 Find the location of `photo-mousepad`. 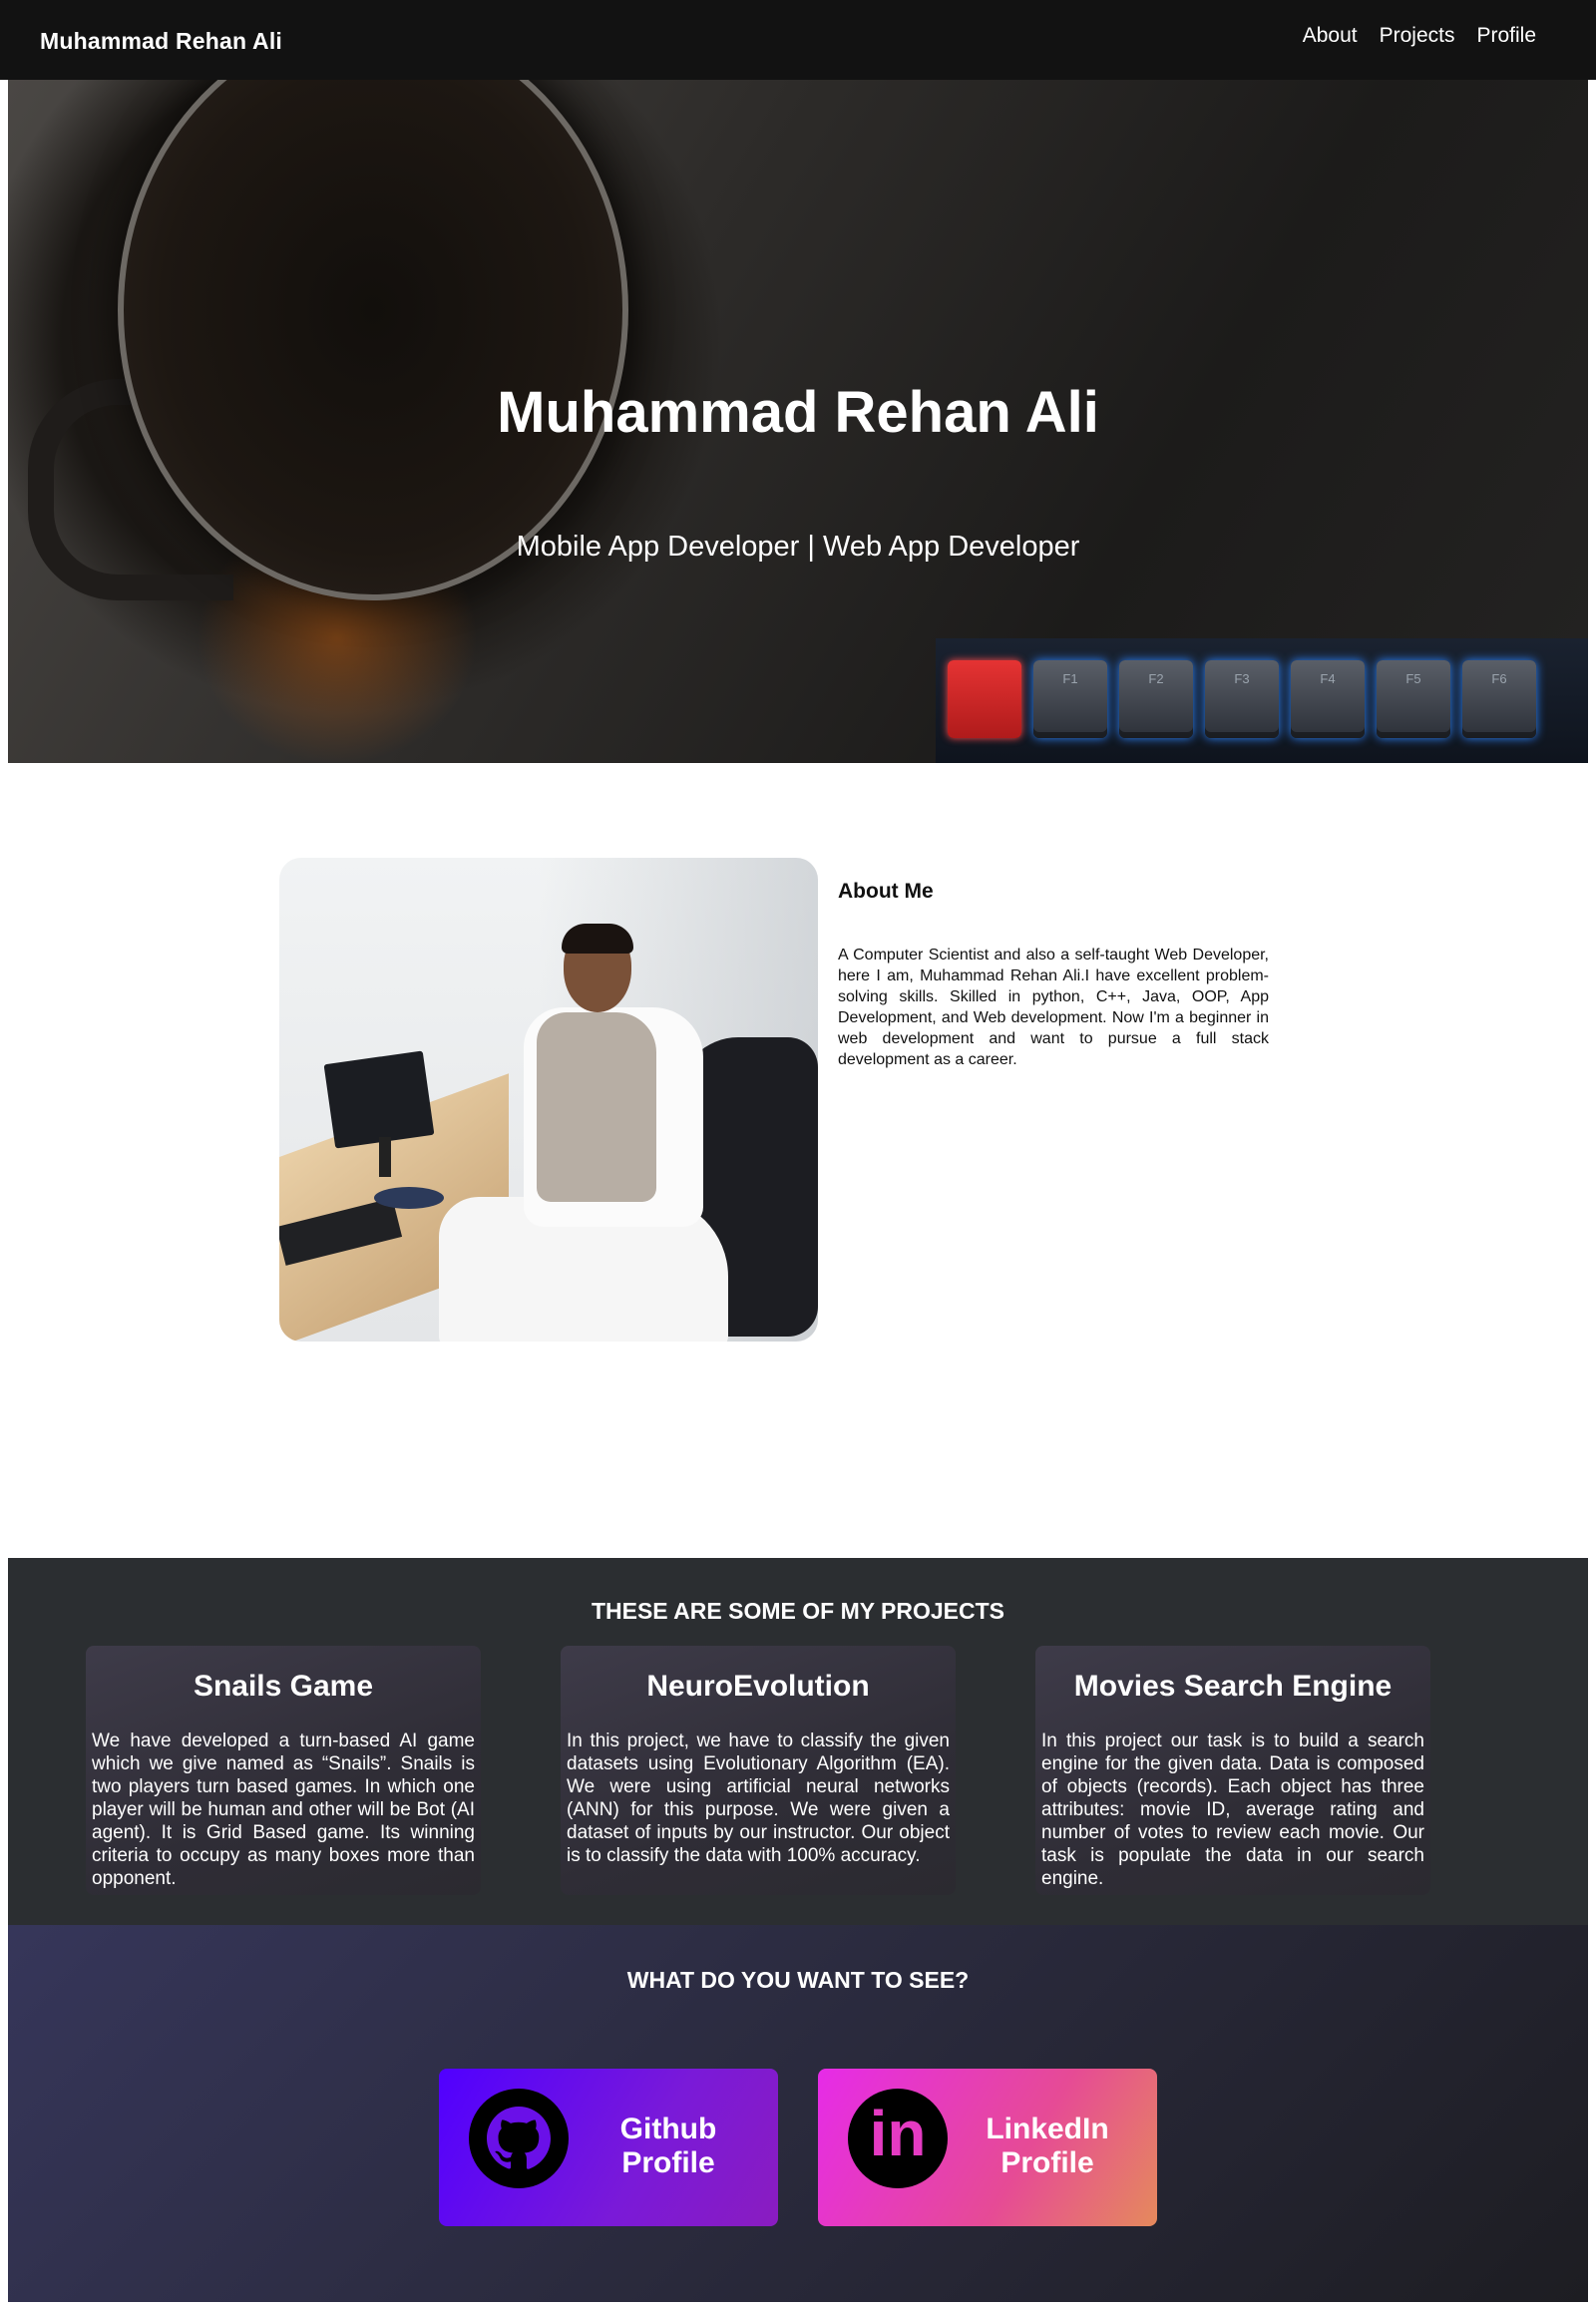

photo-mousepad is located at coordinates (409, 1198).